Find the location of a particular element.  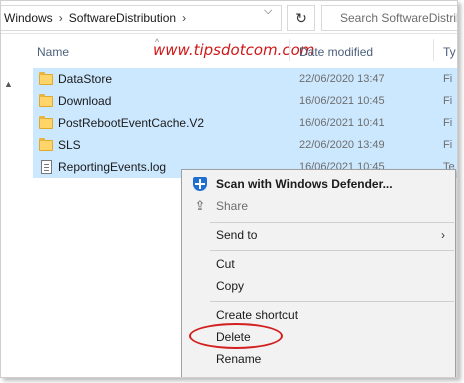

refresh-button: ↻ is located at coordinates (301, 18).